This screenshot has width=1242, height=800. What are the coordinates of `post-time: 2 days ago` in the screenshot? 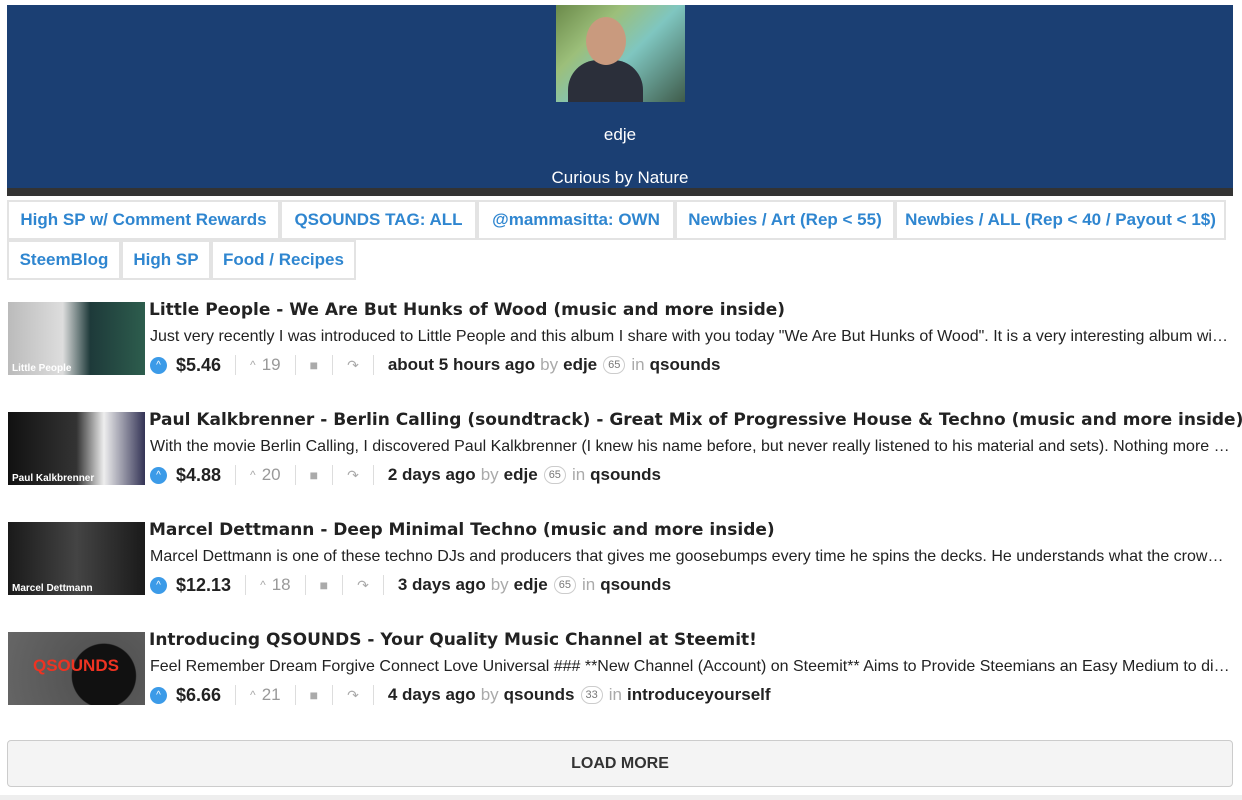 It's located at (432, 475).